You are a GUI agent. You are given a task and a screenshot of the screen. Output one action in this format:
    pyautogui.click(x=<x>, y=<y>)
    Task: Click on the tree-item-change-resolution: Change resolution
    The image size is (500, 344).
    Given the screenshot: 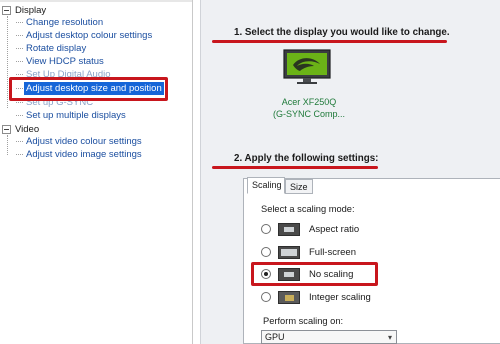 What is the action you would take?
    pyautogui.click(x=60, y=22)
    